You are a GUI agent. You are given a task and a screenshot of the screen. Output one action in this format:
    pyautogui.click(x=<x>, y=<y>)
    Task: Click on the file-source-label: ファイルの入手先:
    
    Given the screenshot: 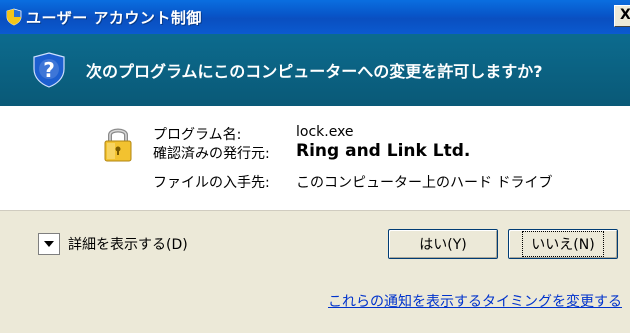 What is the action you would take?
    pyautogui.click(x=211, y=183)
    